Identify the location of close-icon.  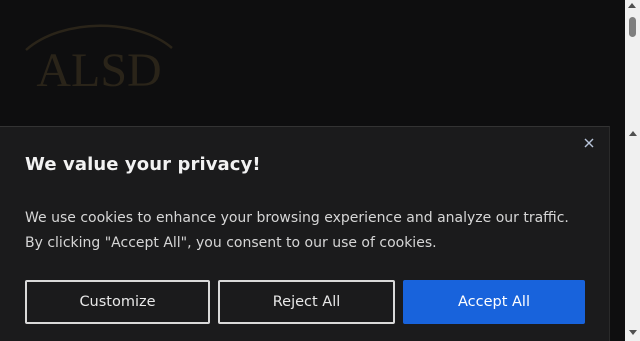
(589, 143).